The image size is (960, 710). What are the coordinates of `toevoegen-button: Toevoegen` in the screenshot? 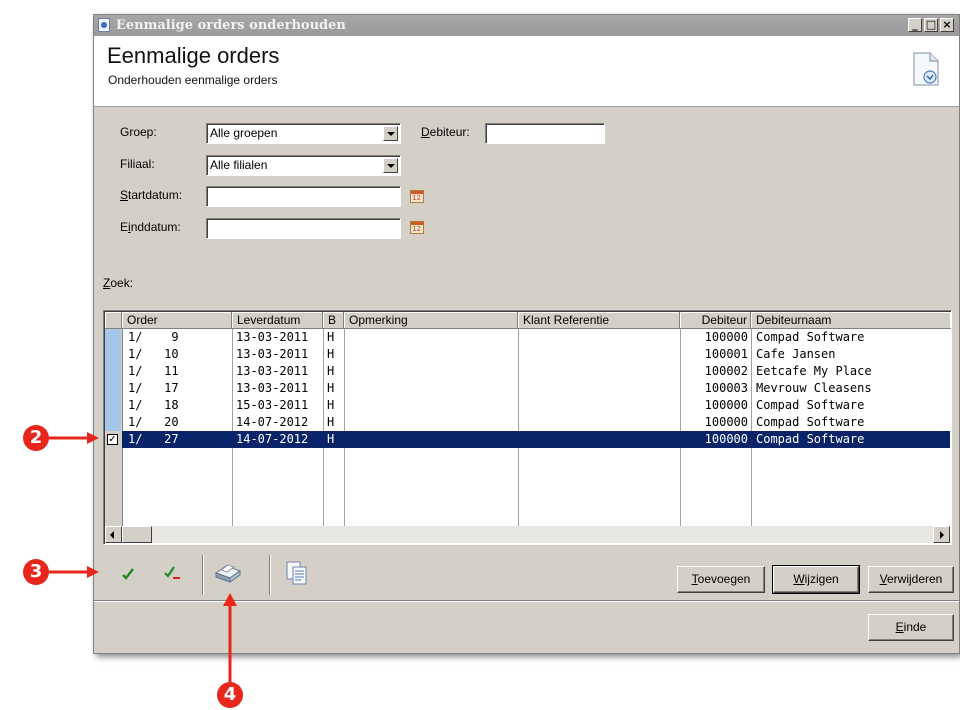 It's located at (721, 579).